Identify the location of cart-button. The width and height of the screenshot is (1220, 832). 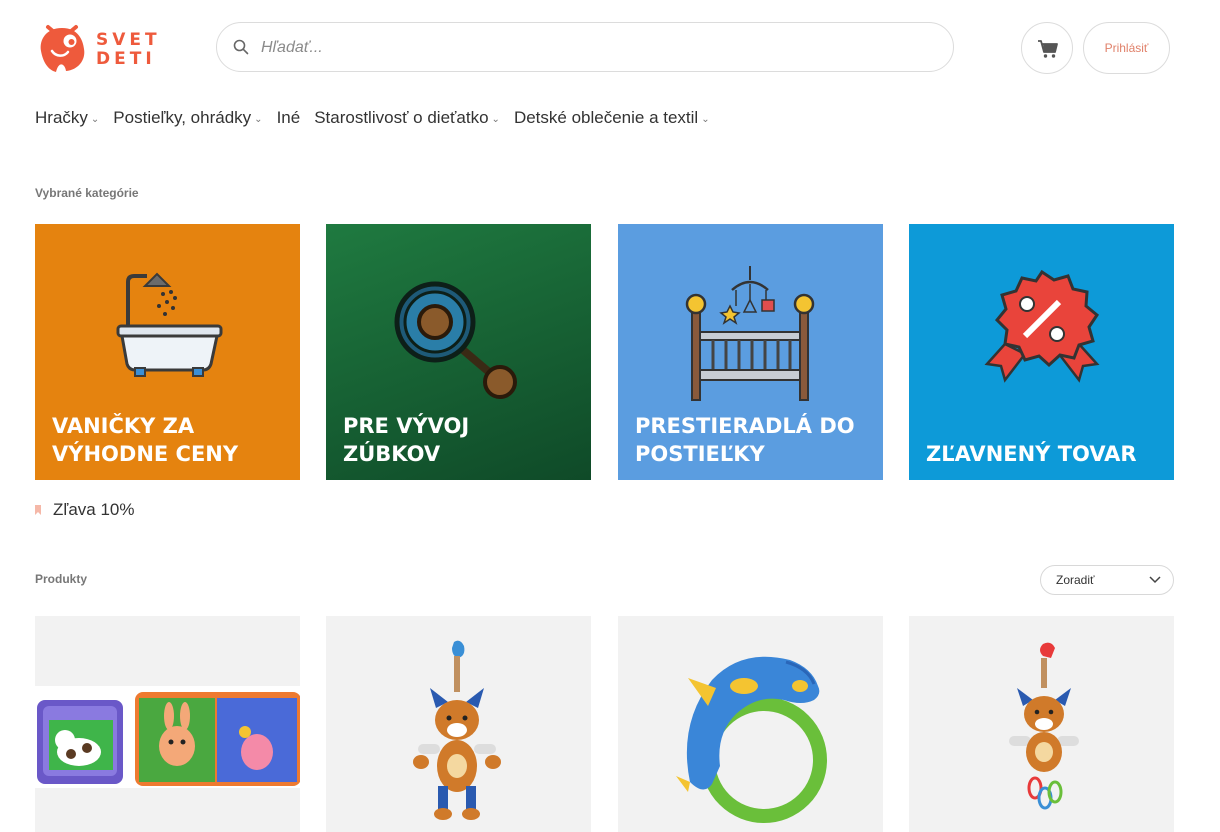
(1047, 48).